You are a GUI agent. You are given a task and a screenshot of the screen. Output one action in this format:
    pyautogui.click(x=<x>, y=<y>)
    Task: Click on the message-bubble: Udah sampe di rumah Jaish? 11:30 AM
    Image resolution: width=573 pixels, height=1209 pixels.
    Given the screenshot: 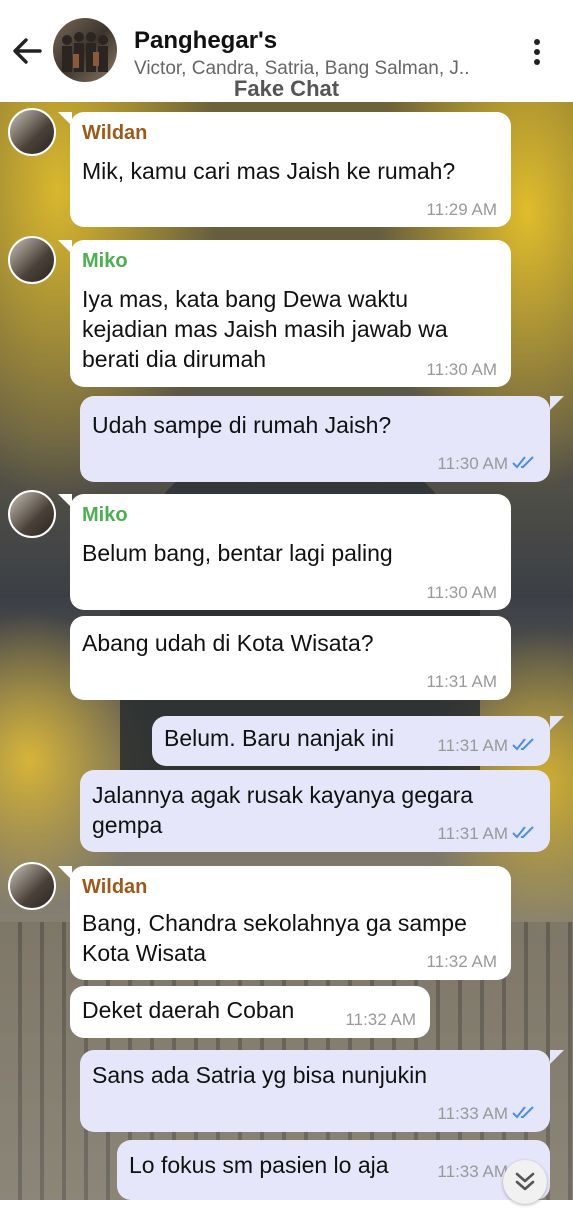 What is the action you would take?
    pyautogui.click(x=315, y=439)
    